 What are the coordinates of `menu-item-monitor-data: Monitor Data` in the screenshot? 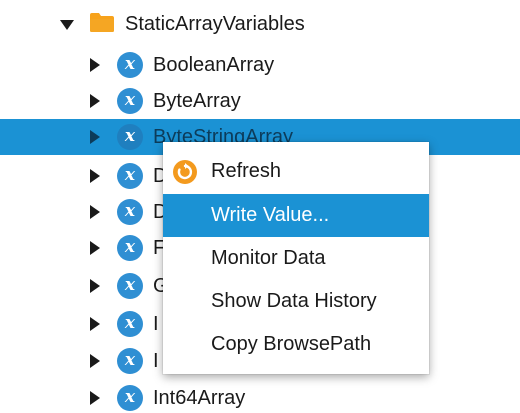 It's located at (296, 258).